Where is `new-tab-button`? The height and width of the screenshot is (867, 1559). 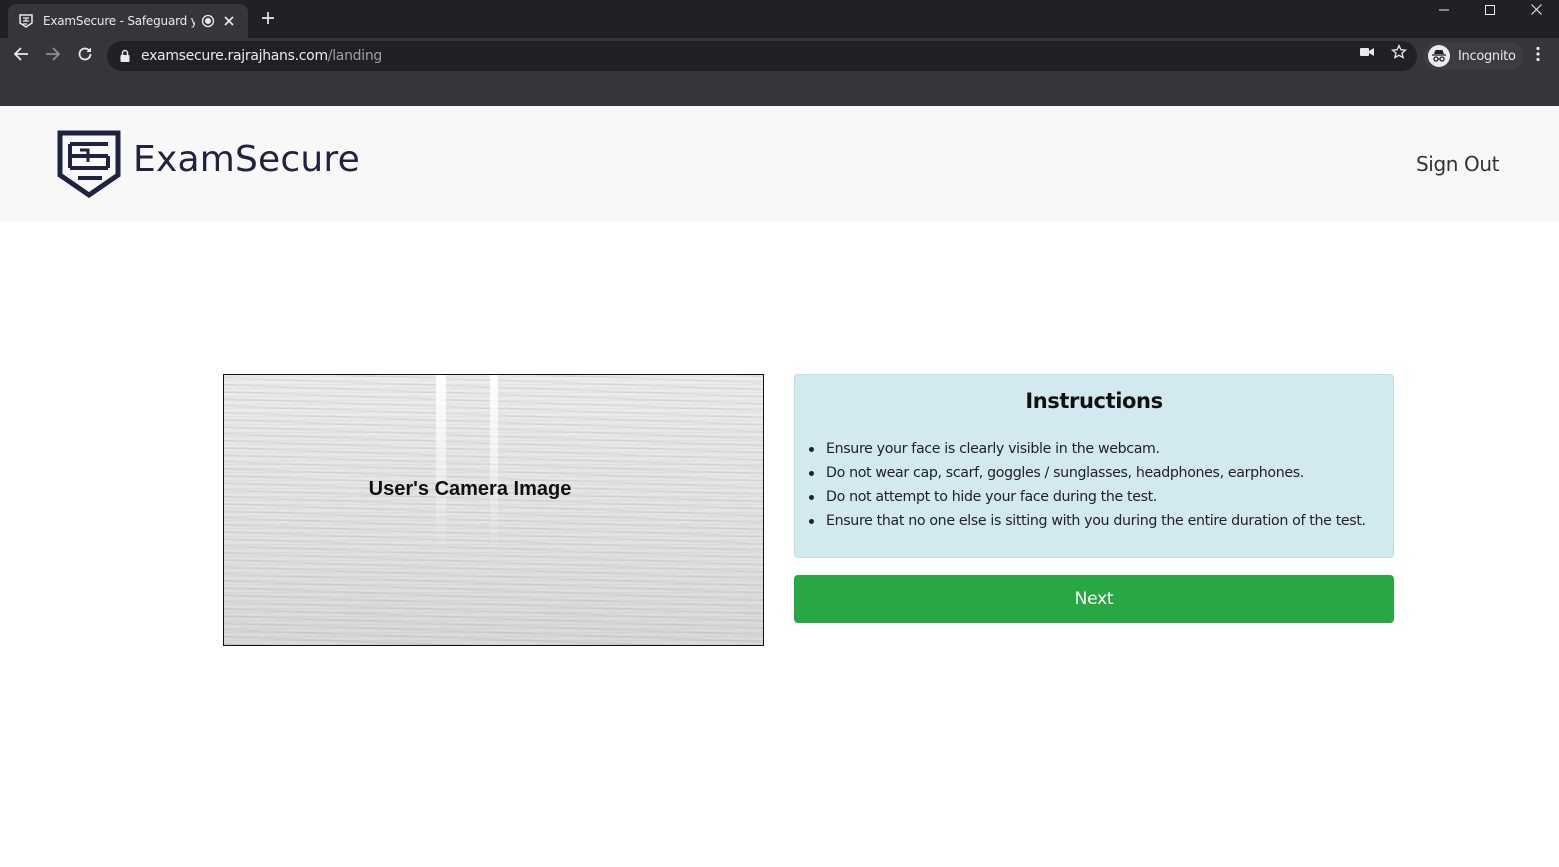 new-tab-button is located at coordinates (268, 20).